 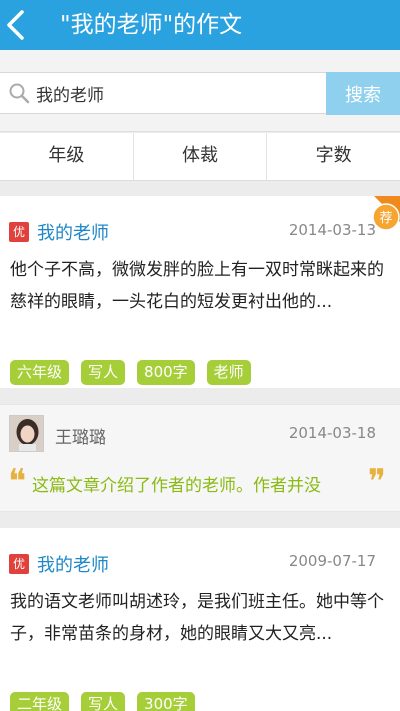 What do you see at coordinates (16, 25) in the screenshot?
I see `back-arrow-icon` at bounding box center [16, 25].